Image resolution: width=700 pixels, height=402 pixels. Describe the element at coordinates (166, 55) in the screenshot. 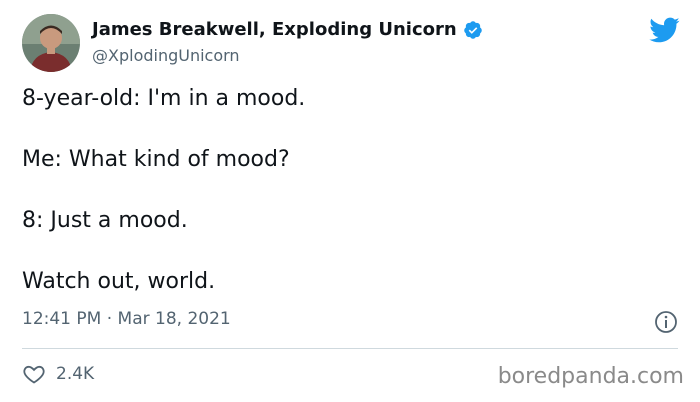

I see `author-handle: @XplodingUnicorn` at that location.